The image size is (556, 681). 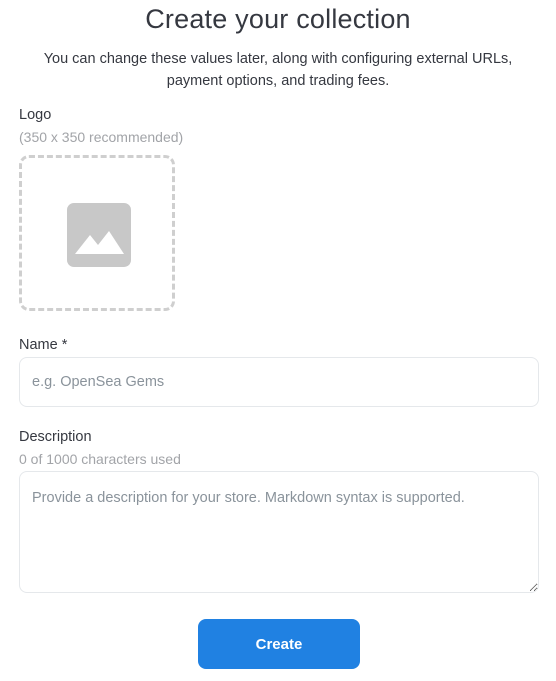 I want to click on description-char-counter: 0 of 1000 characters used, so click(x=100, y=459).